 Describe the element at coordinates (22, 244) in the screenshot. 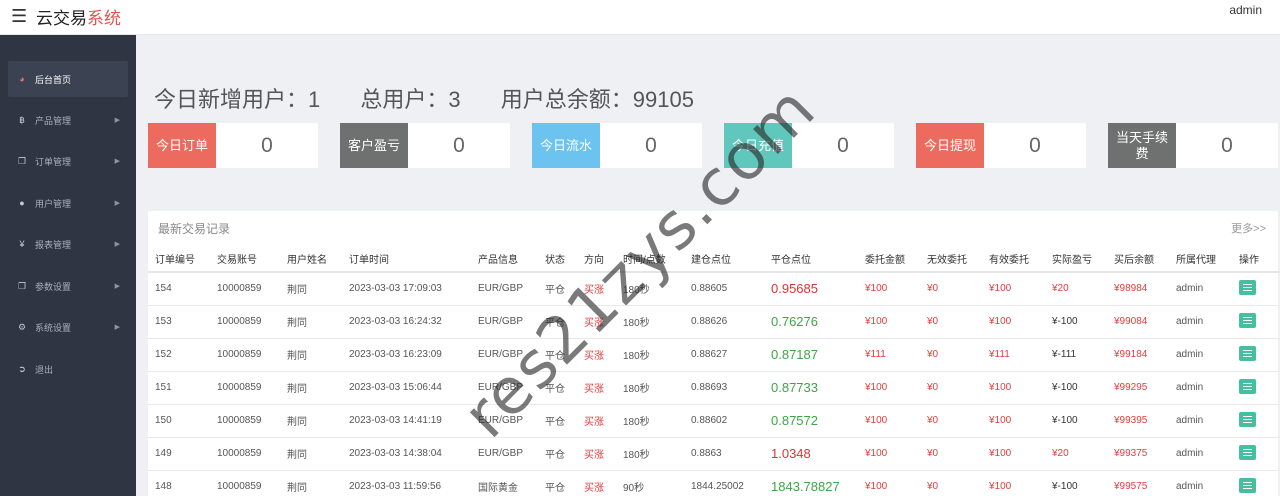

I see `yen-icon: ¥` at that location.